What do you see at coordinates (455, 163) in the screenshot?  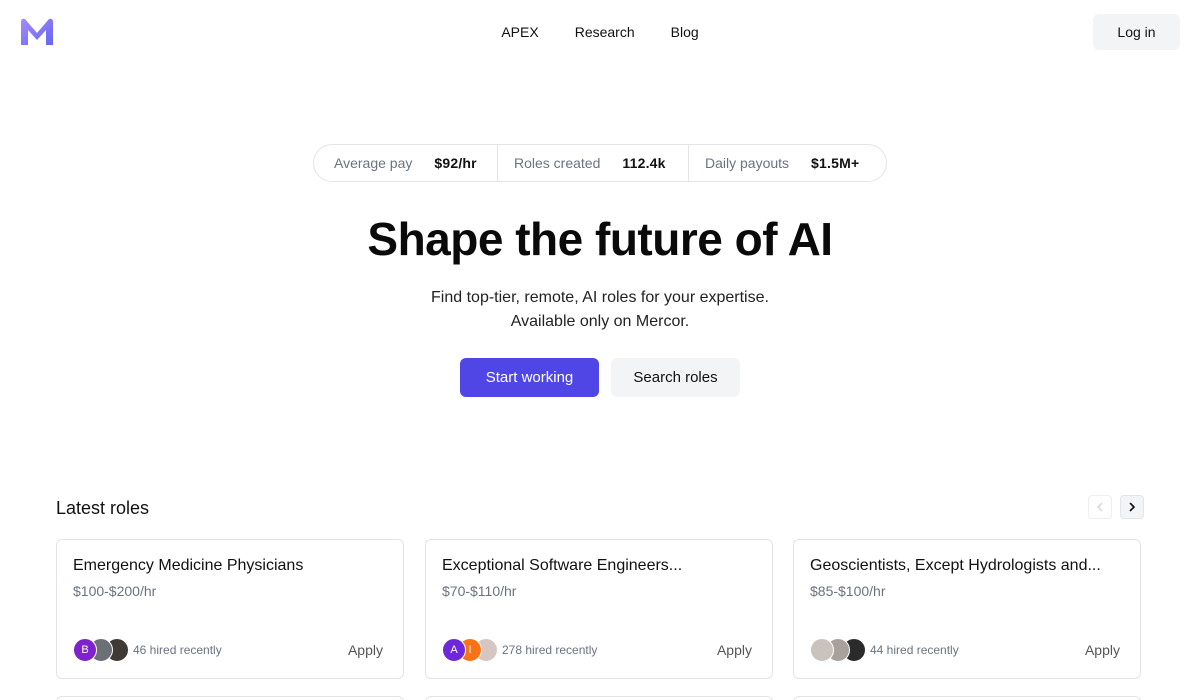 I see `stat-value: $92/hr` at bounding box center [455, 163].